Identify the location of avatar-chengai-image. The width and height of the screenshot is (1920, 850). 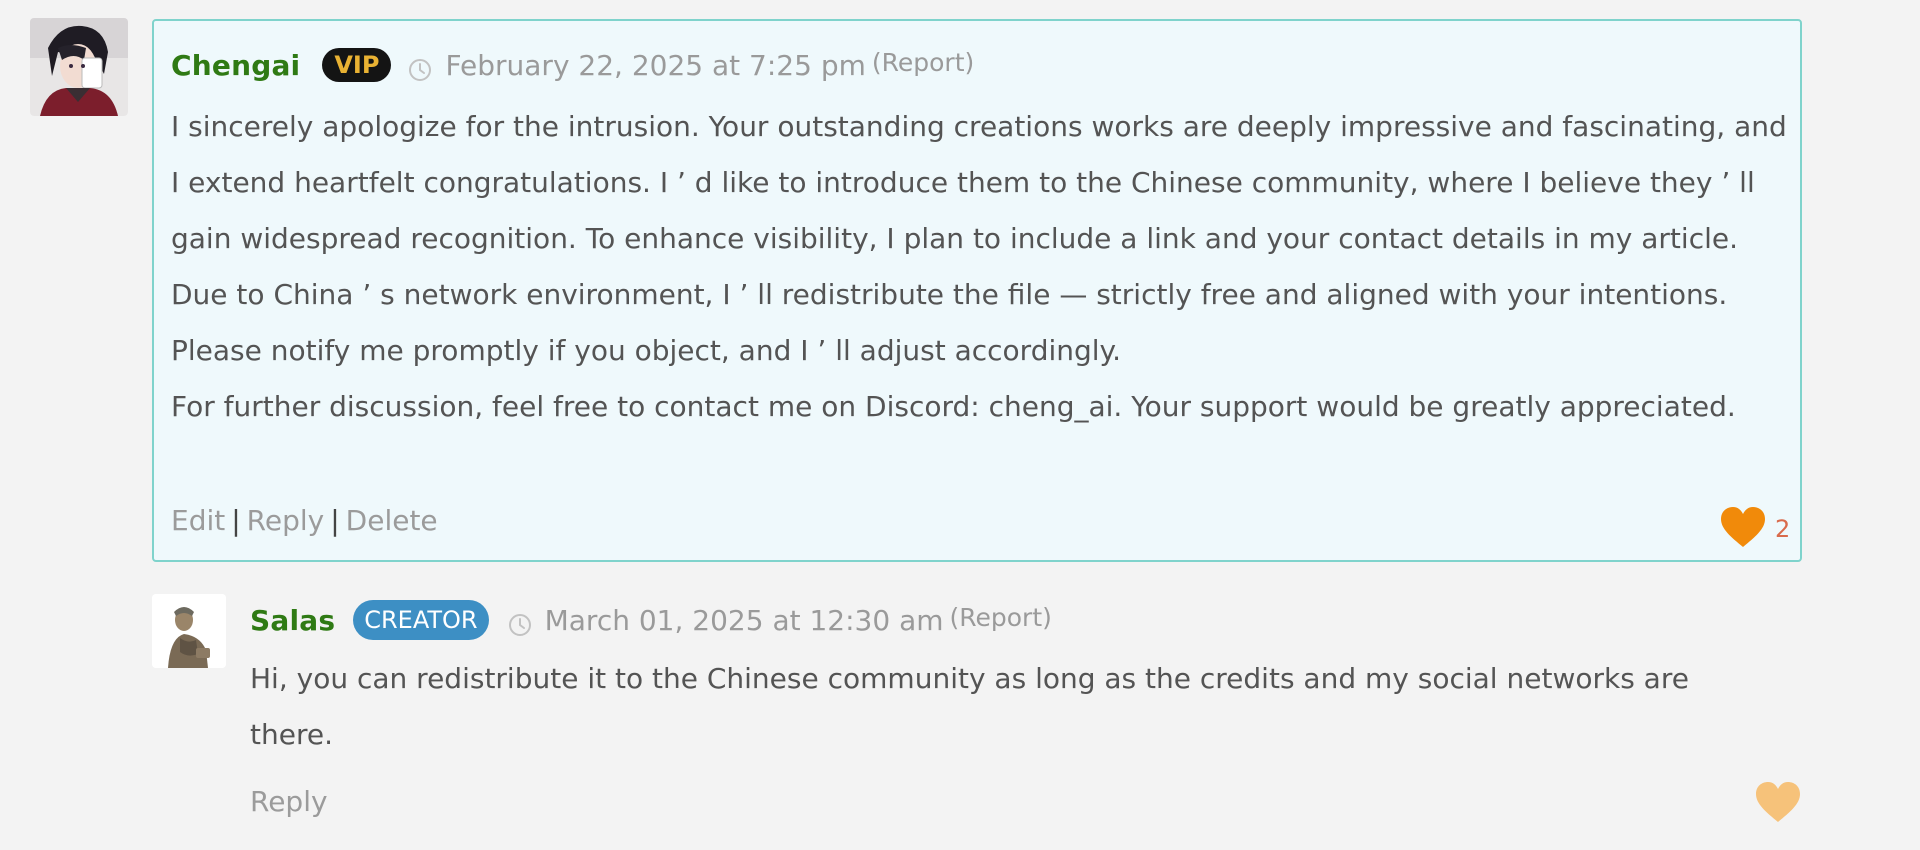
(79, 67).